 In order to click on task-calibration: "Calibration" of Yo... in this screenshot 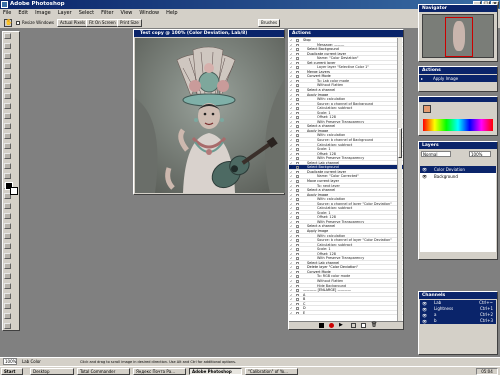, I will do `click(271, 371)`.